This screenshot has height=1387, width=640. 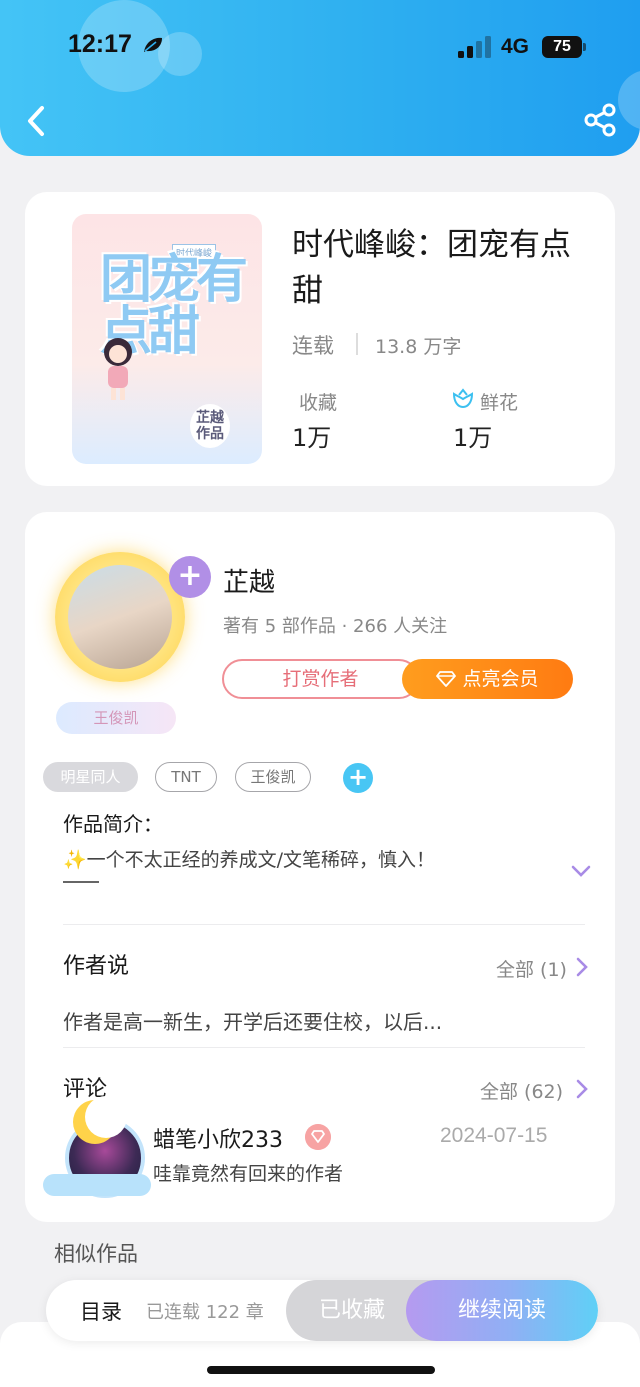 What do you see at coordinates (249, 580) in the screenshot?
I see `author-name: 芷越` at bounding box center [249, 580].